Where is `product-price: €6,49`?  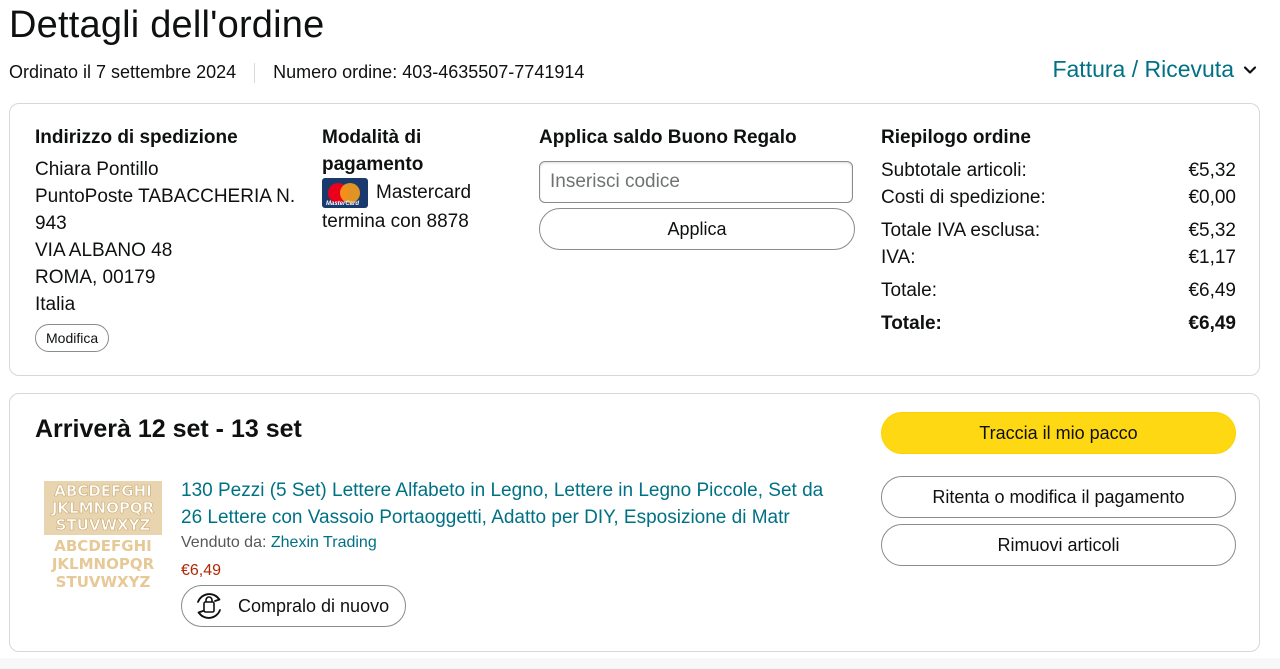
product-price: €6,49 is located at coordinates (201, 570).